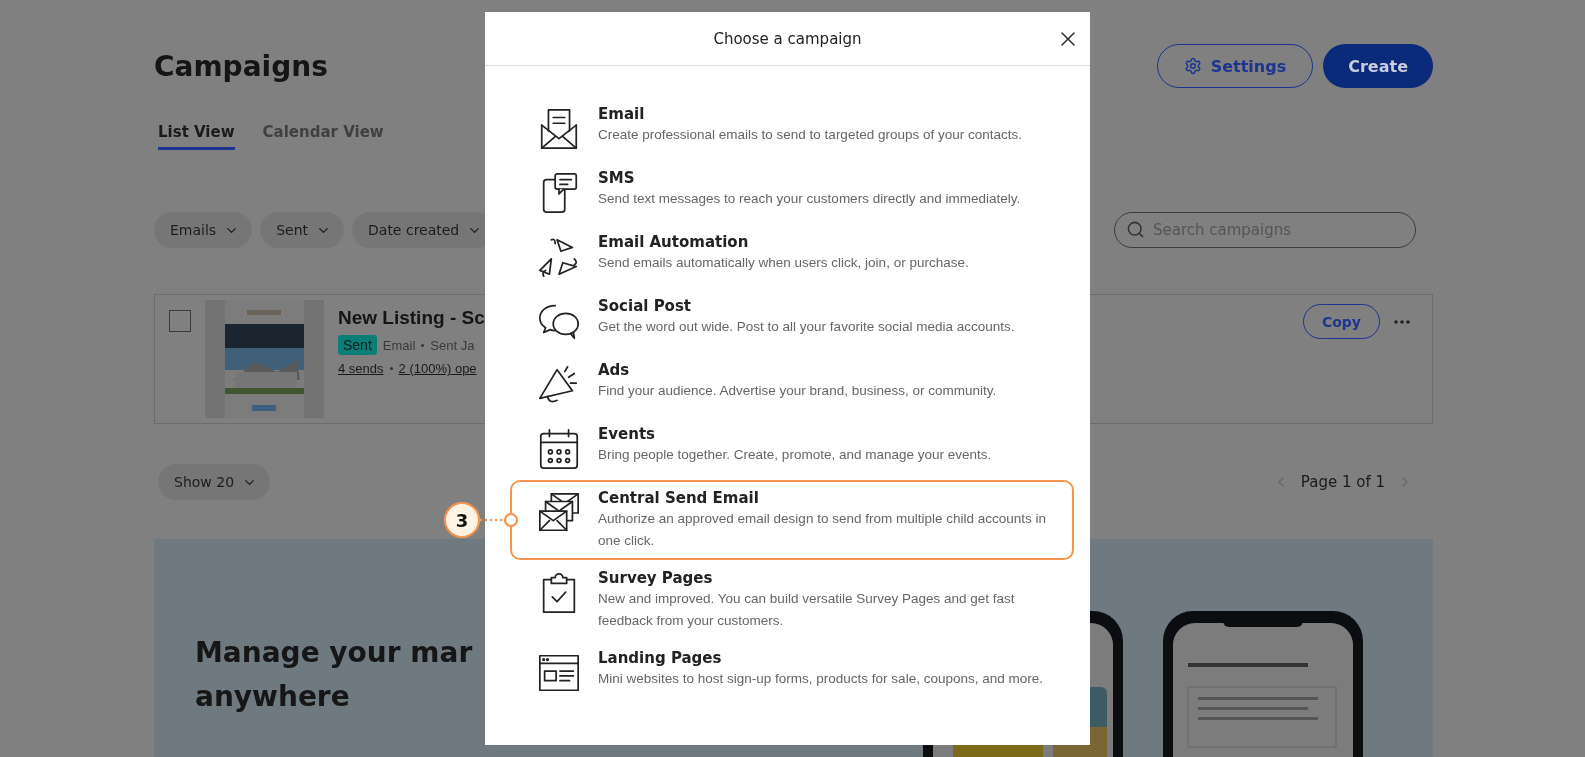 The width and height of the screenshot is (1585, 757). What do you see at coordinates (437, 368) in the screenshot?
I see `stats-link: 2 (100%) ope` at bounding box center [437, 368].